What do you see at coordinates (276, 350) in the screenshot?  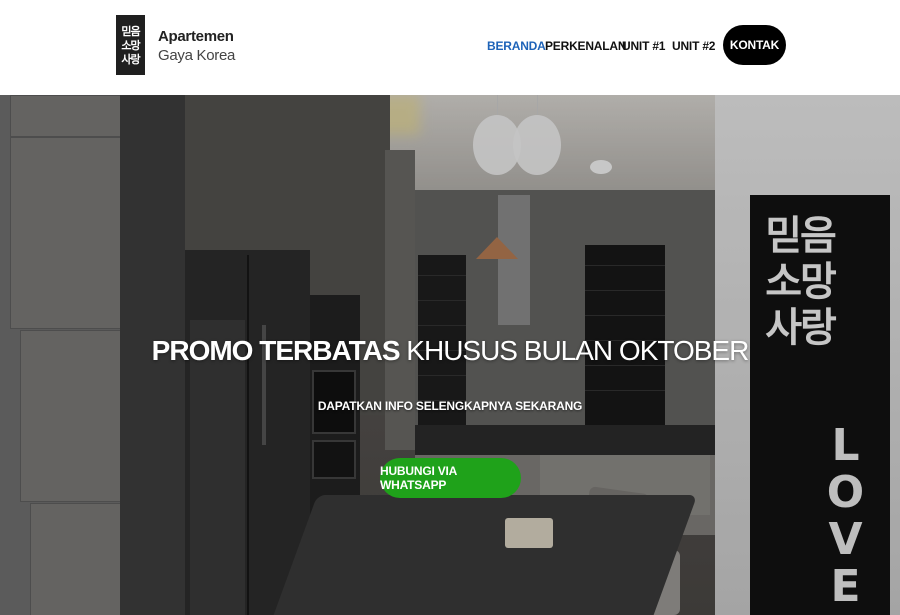 I see `hero-title-strong: PROMO TERBATAS` at bounding box center [276, 350].